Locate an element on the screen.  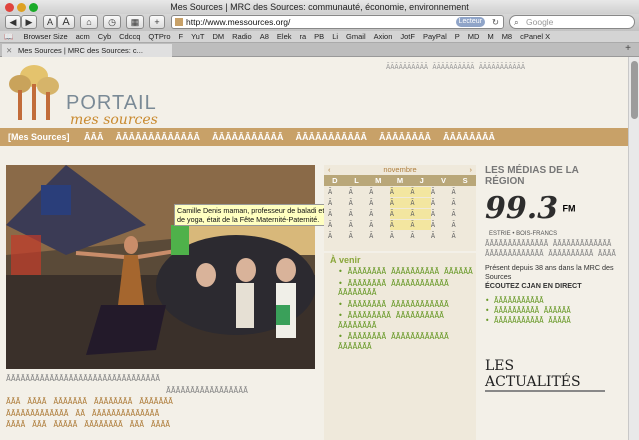
grid-icon: ▦ is located at coordinates (135, 22).